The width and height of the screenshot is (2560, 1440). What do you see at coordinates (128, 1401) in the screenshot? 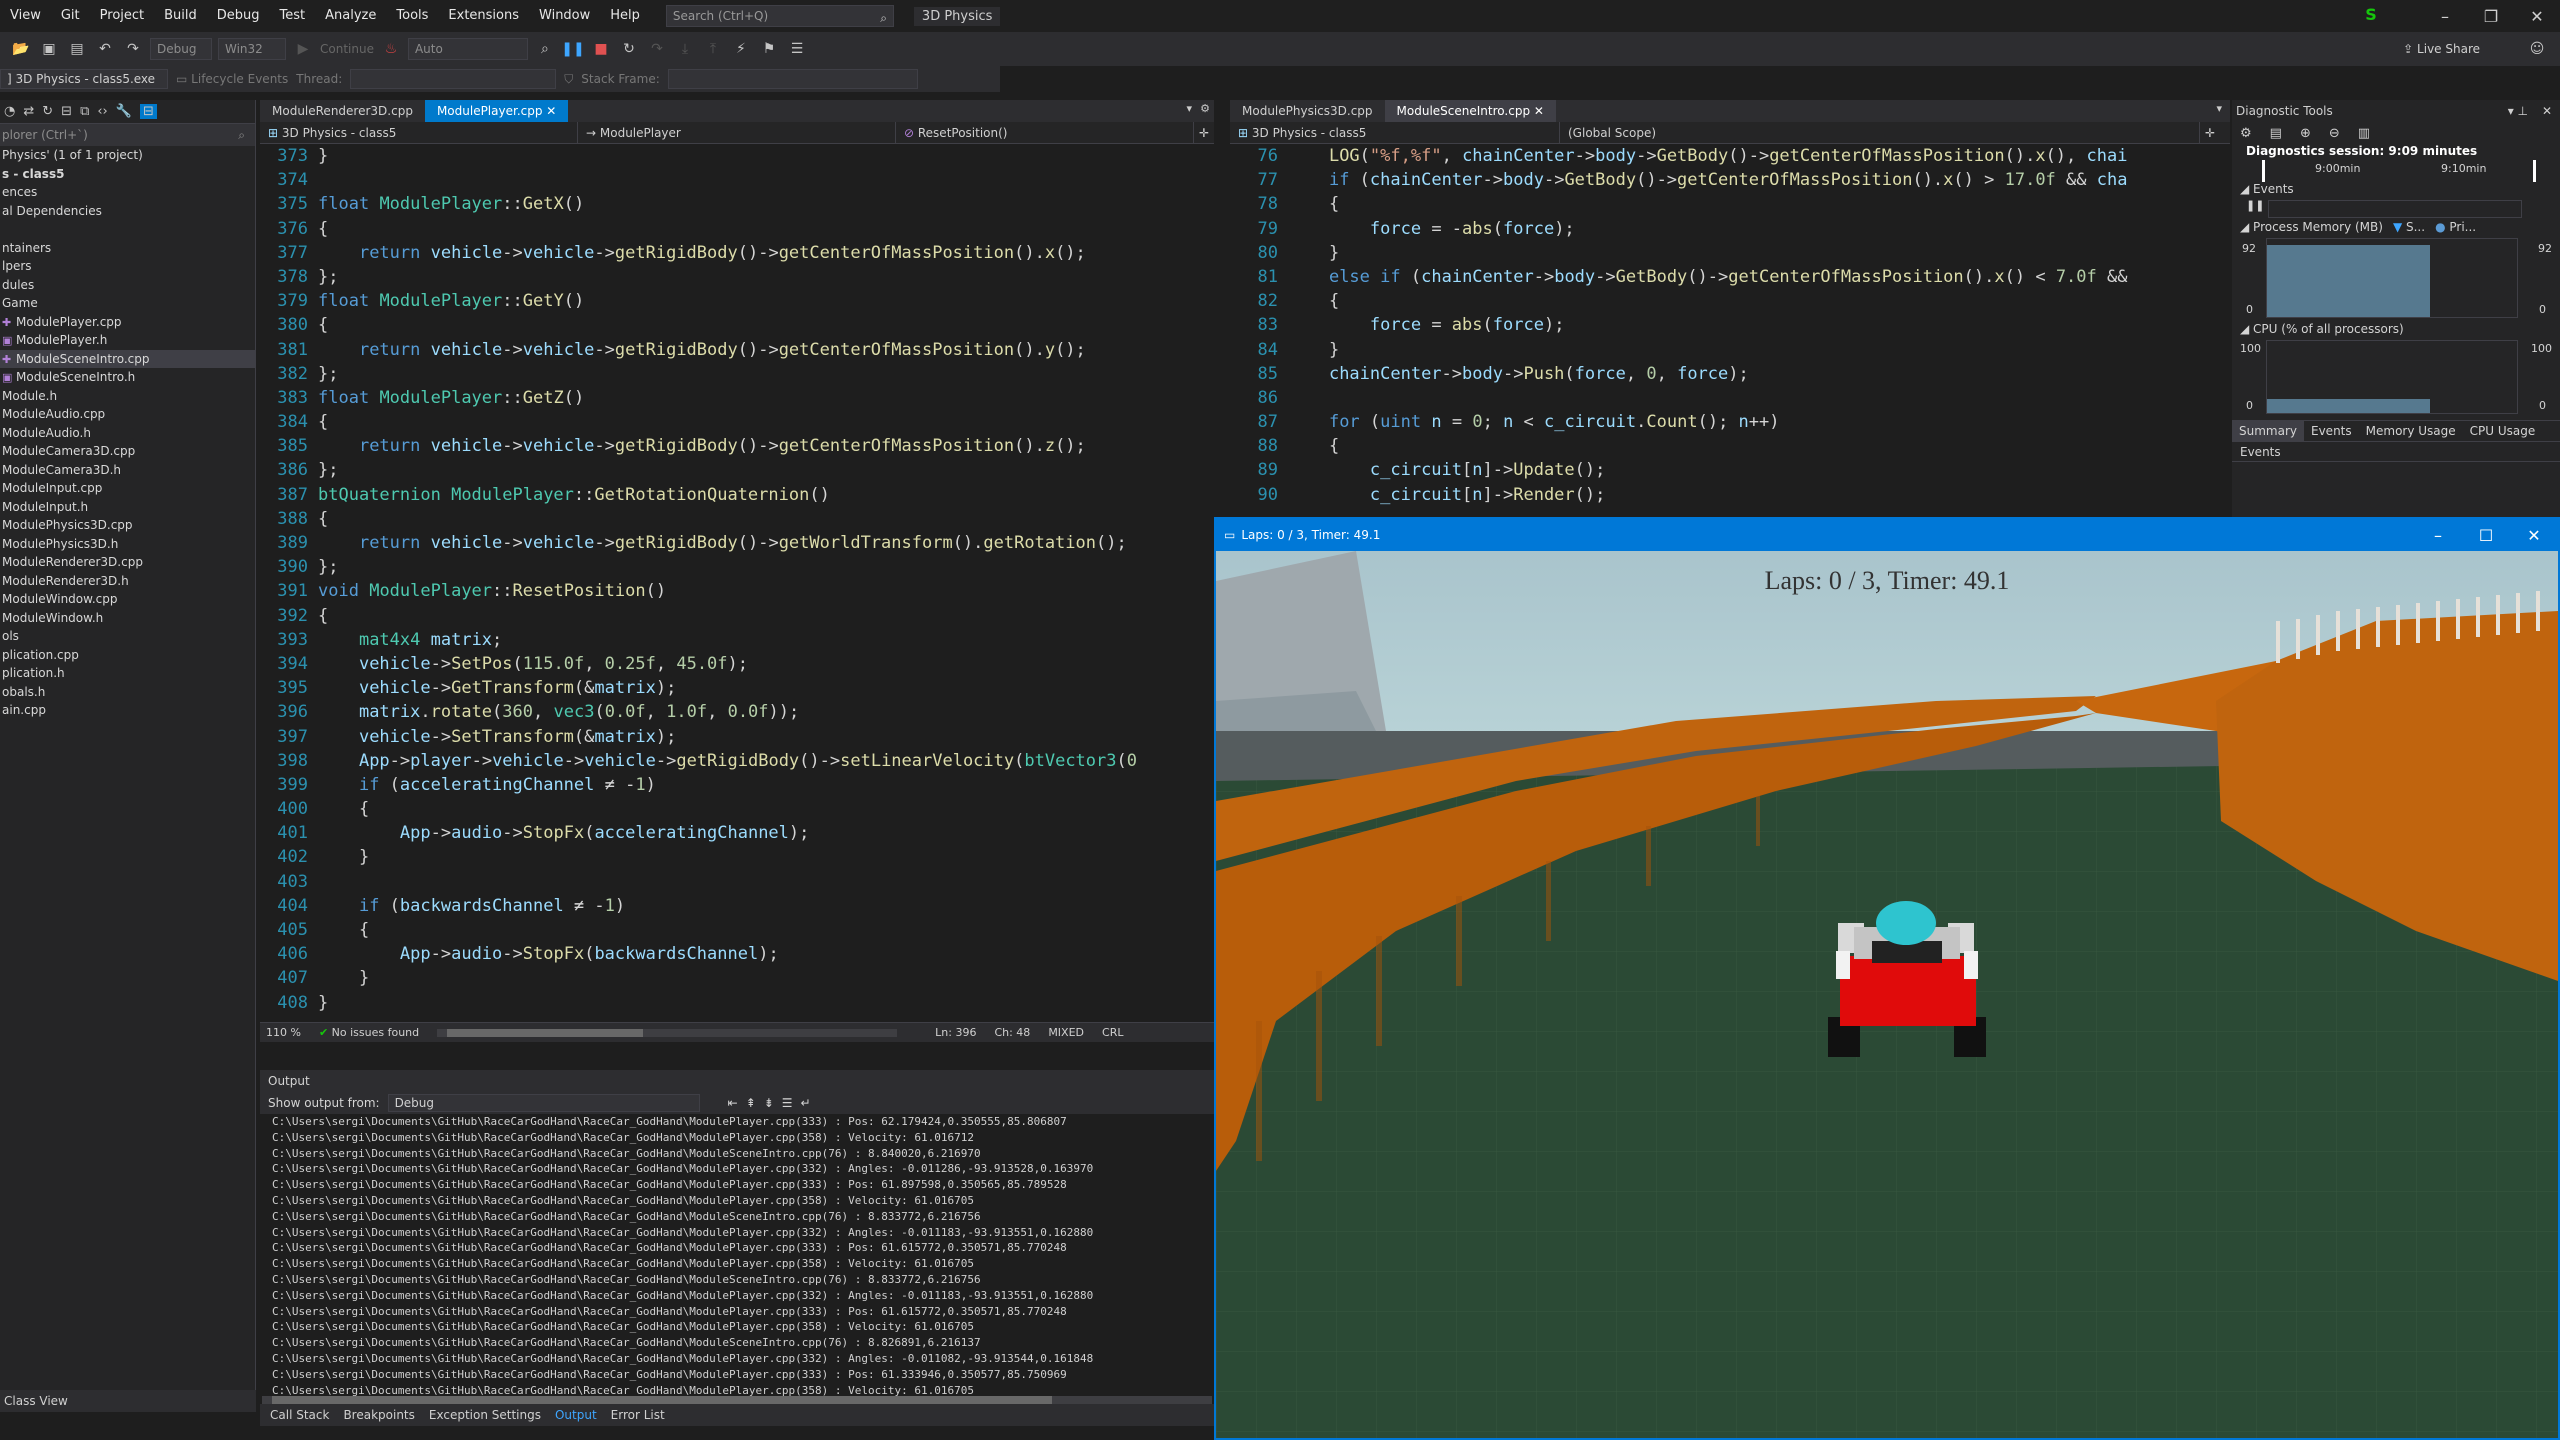
I see `class-view-tab: Class View` at bounding box center [128, 1401].